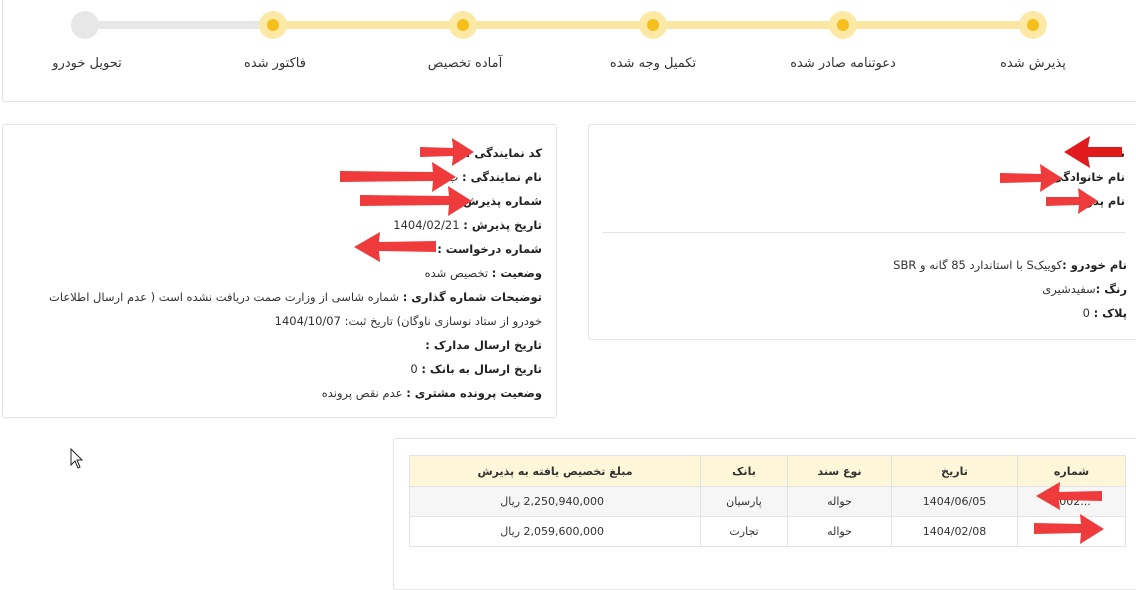 The height and width of the screenshot is (590, 1136). I want to click on step-dot-payment, so click(653, 25).